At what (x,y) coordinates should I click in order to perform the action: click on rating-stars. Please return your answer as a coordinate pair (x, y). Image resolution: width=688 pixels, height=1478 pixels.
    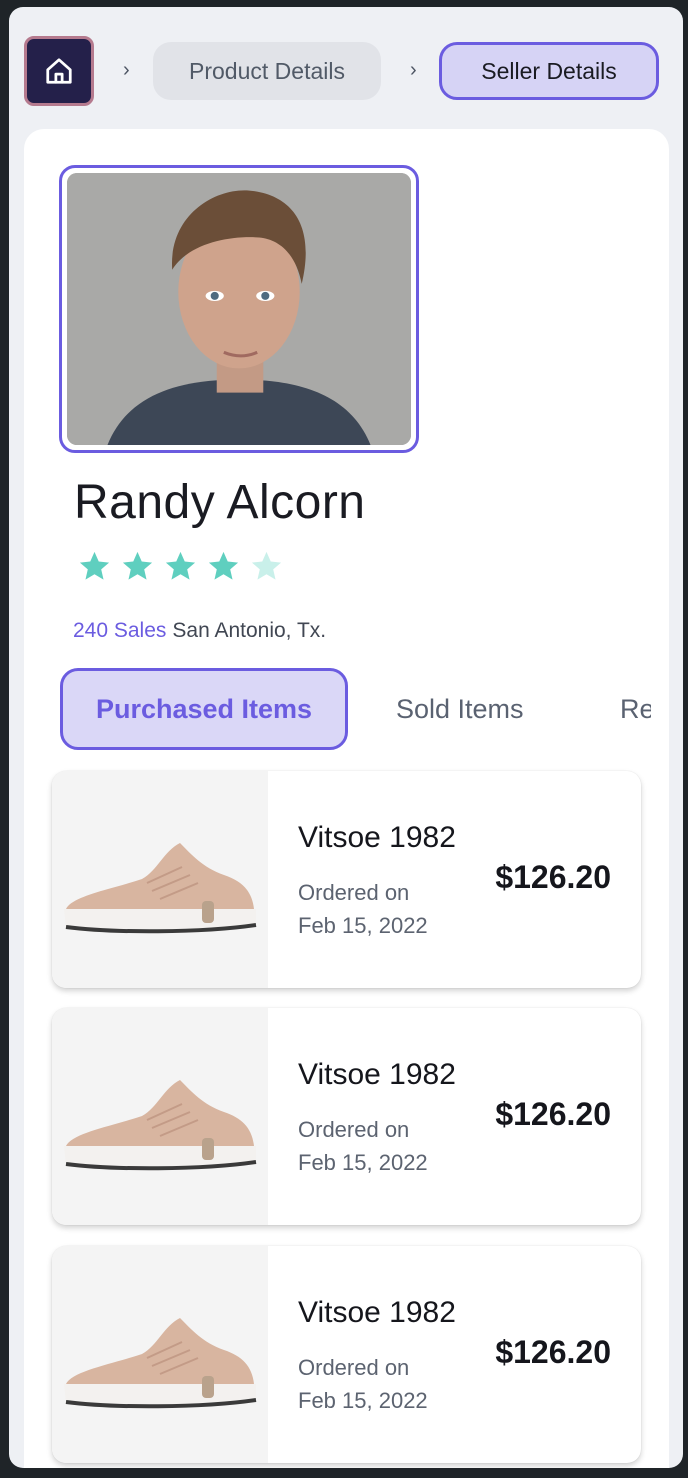
    Looking at the image, I should click on (180, 566).